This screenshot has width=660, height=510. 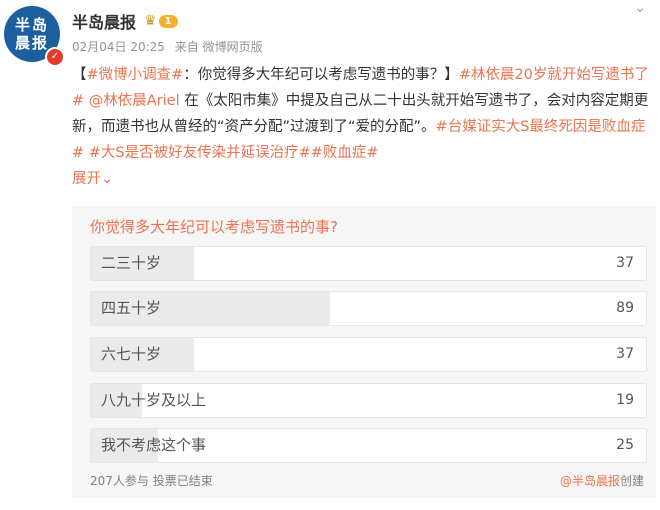 I want to click on post-source: 来自 微博网页版, so click(x=218, y=47).